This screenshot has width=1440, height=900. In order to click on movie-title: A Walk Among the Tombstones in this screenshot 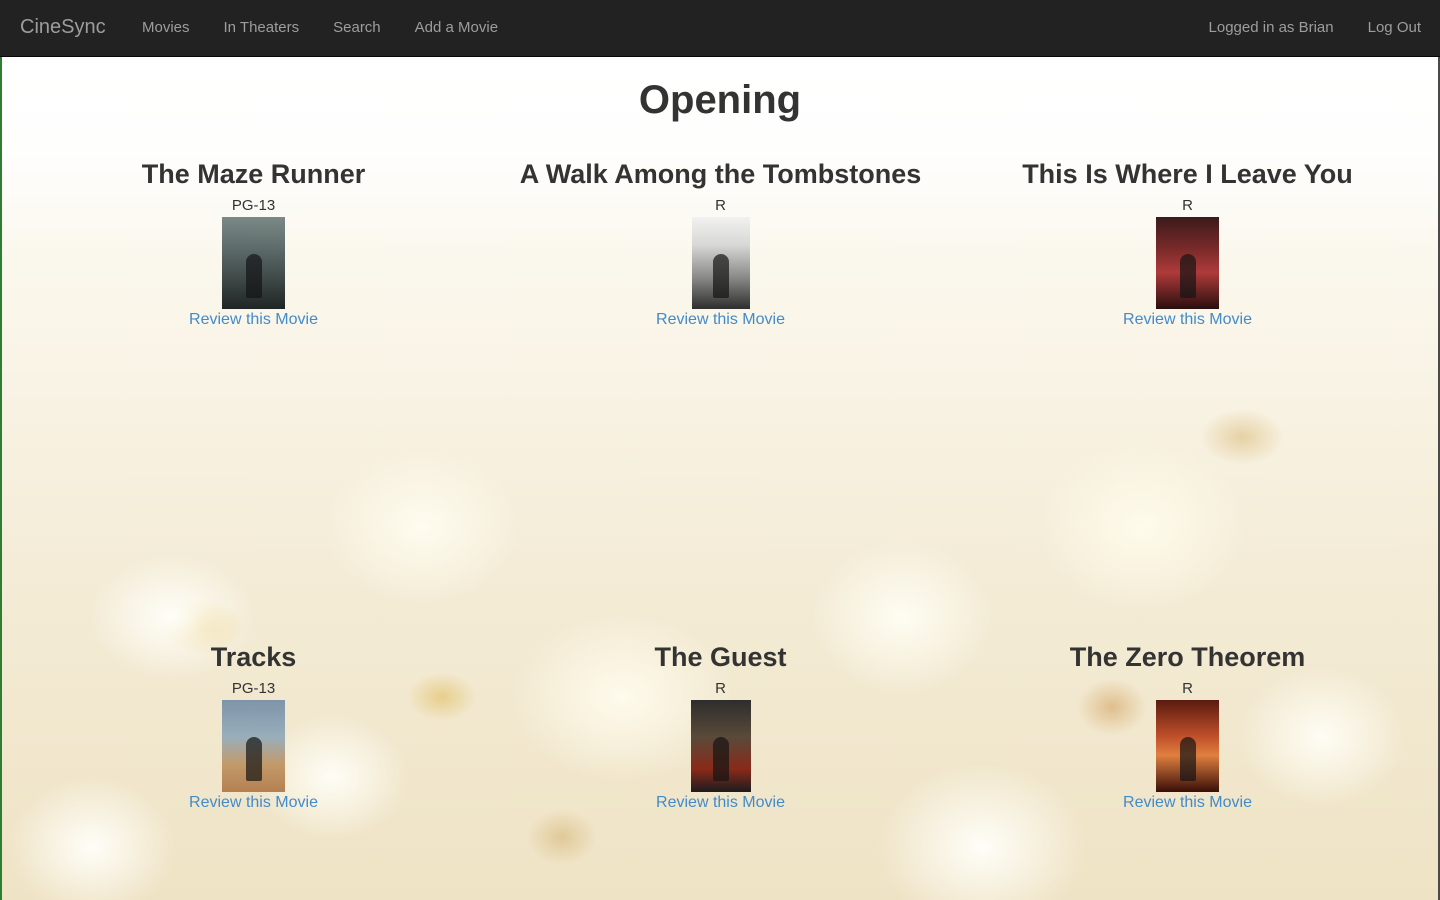, I will do `click(720, 174)`.